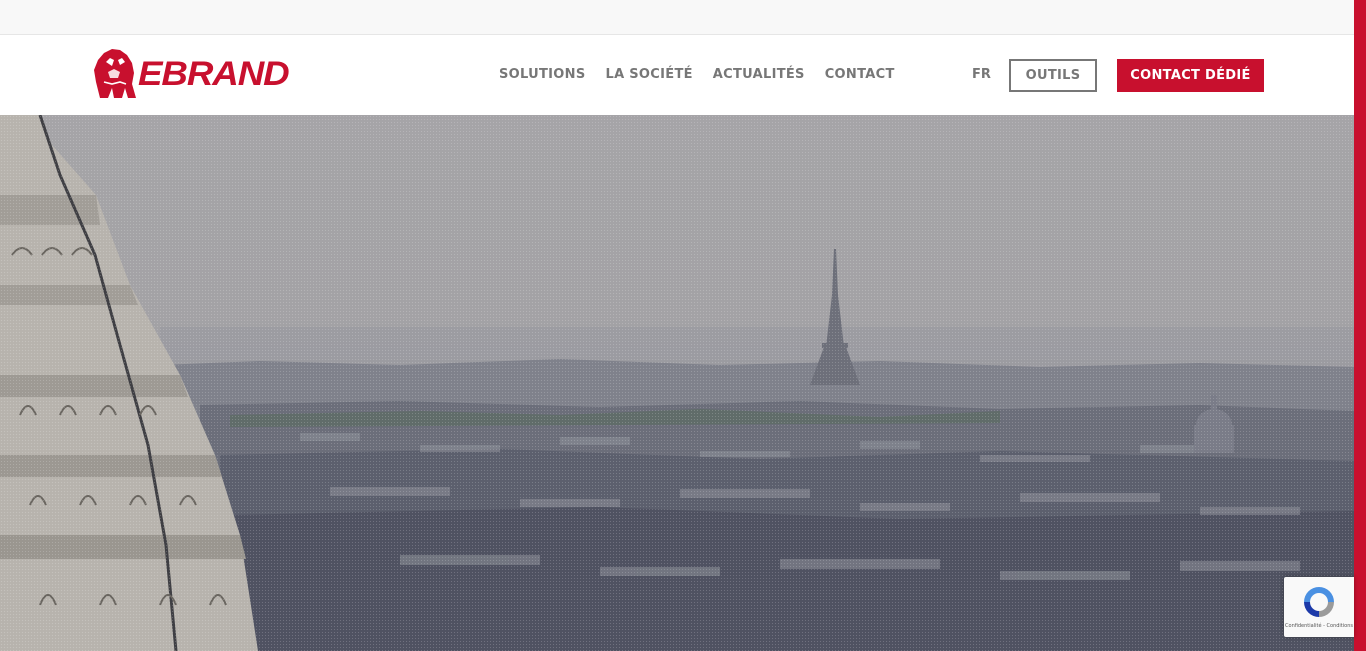 The image size is (1366, 651). I want to click on nav-item-actualites: ACTUALITÉS, so click(759, 74).